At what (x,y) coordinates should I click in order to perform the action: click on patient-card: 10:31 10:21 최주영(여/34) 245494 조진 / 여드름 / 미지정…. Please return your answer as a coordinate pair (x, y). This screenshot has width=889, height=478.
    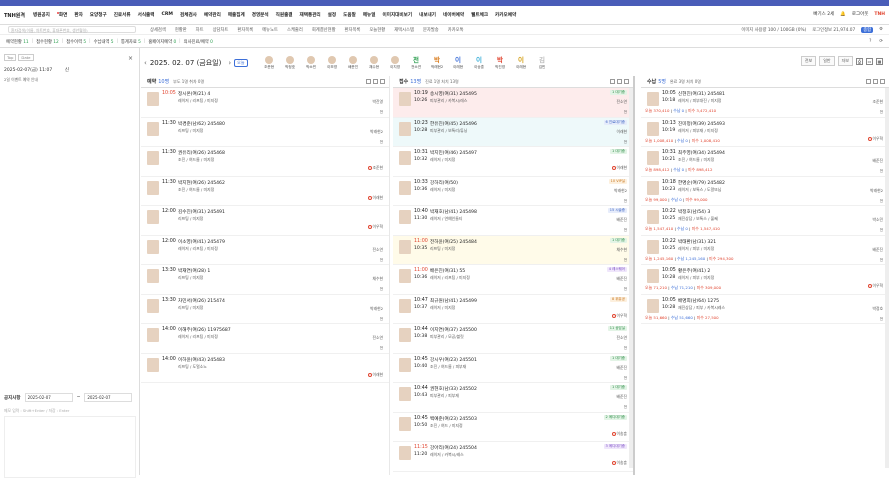
    Looking at the image, I should click on (765, 162).